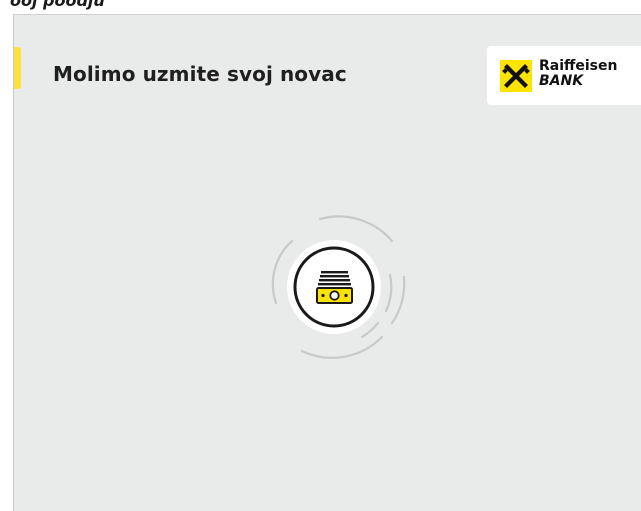  Describe the element at coordinates (561, 81) in the screenshot. I see `logo-subtitle: BANK` at that location.